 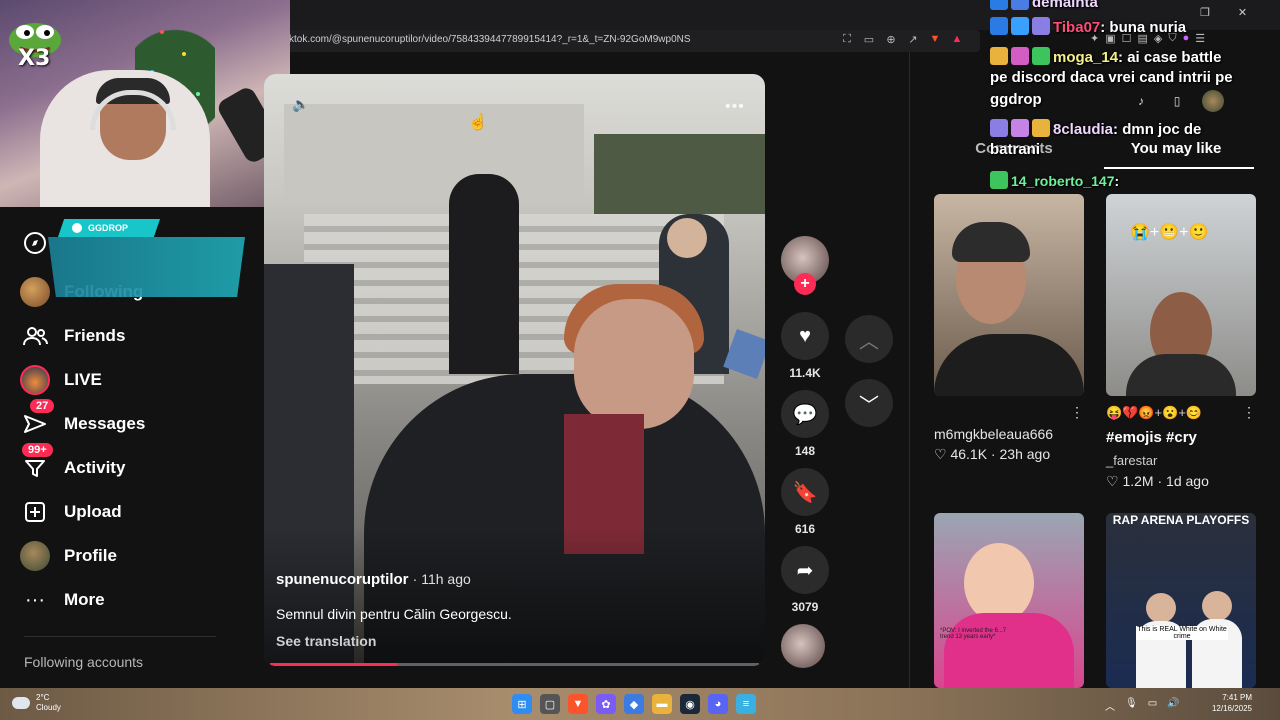 I want to click on sidebar-item-live: LIVE, so click(x=61, y=380).